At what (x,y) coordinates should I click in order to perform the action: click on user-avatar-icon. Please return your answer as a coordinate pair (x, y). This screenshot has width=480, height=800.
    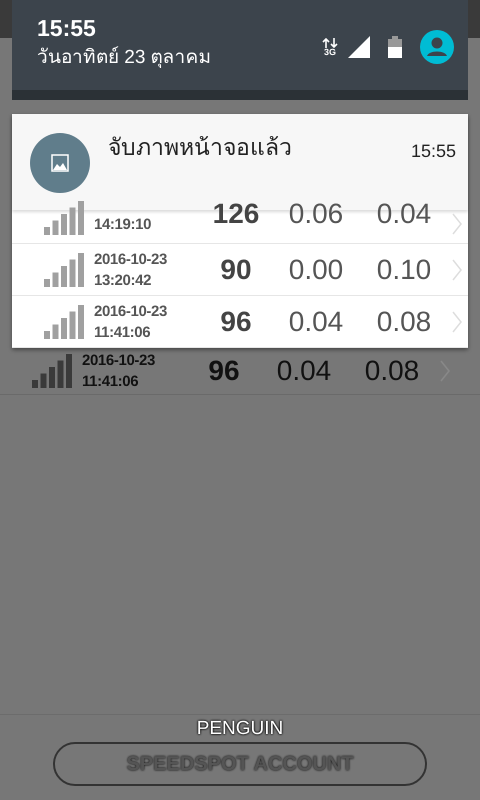
    Looking at the image, I should click on (437, 47).